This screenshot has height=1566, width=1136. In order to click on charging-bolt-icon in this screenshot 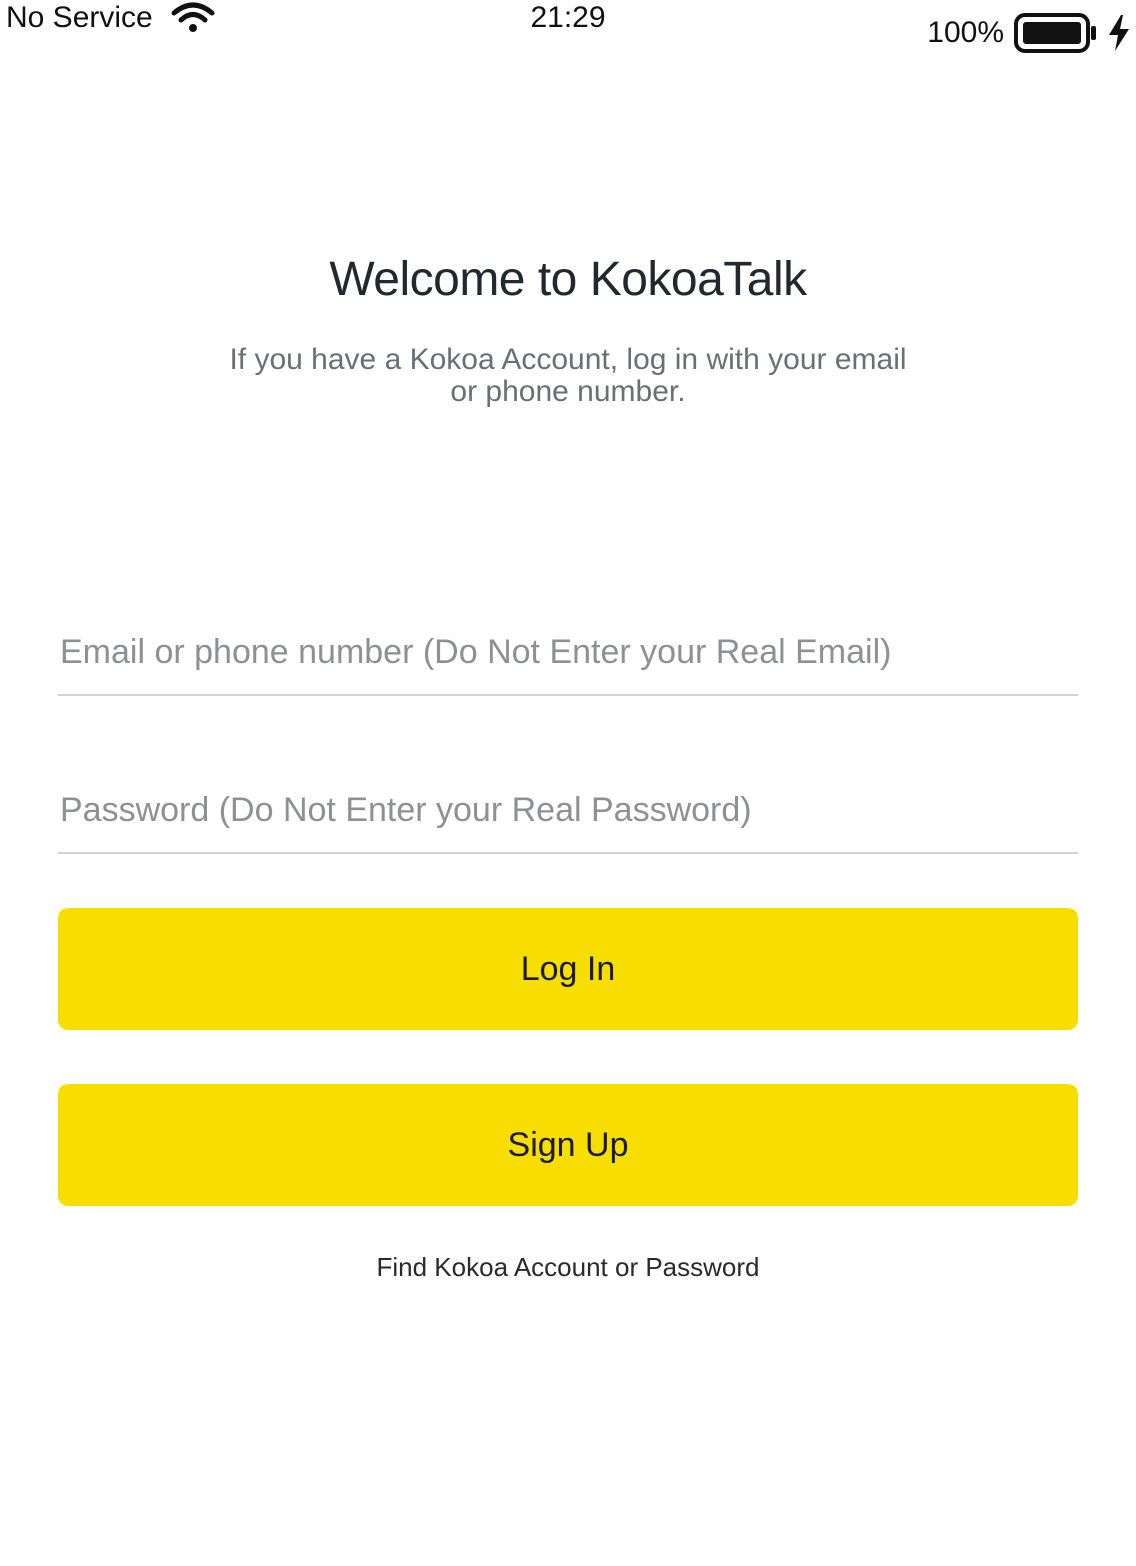, I will do `click(1119, 33)`.